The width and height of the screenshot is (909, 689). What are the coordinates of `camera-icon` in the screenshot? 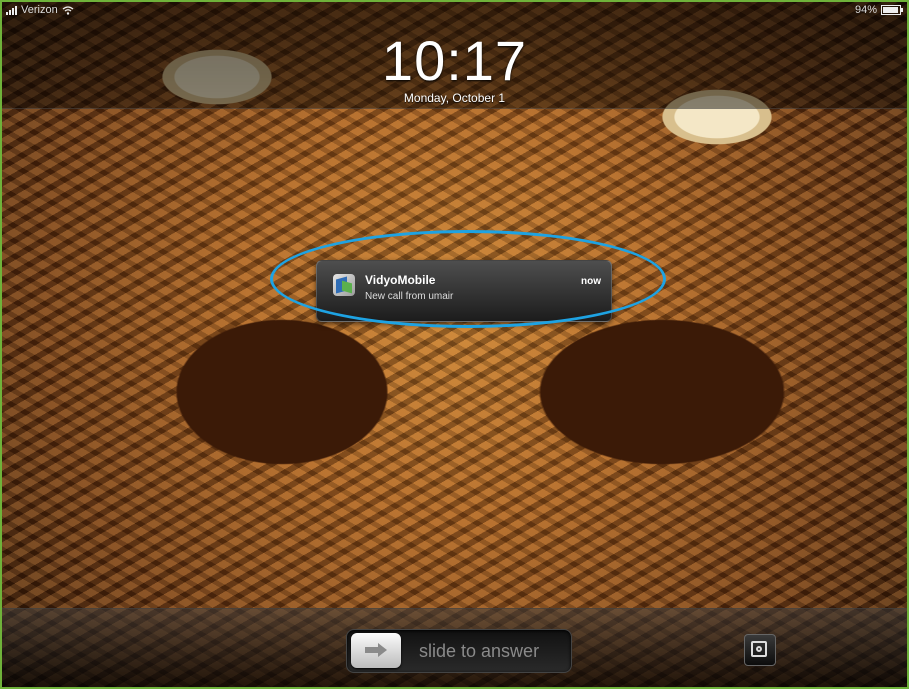 It's located at (759, 649).